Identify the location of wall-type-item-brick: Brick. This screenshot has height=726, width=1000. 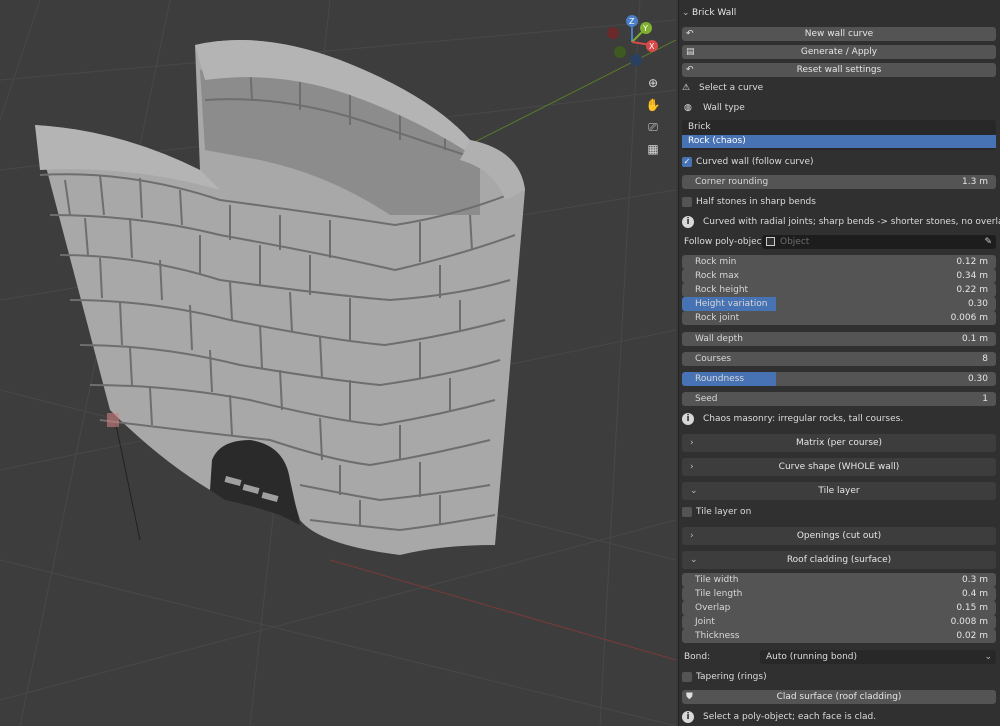
(839, 127).